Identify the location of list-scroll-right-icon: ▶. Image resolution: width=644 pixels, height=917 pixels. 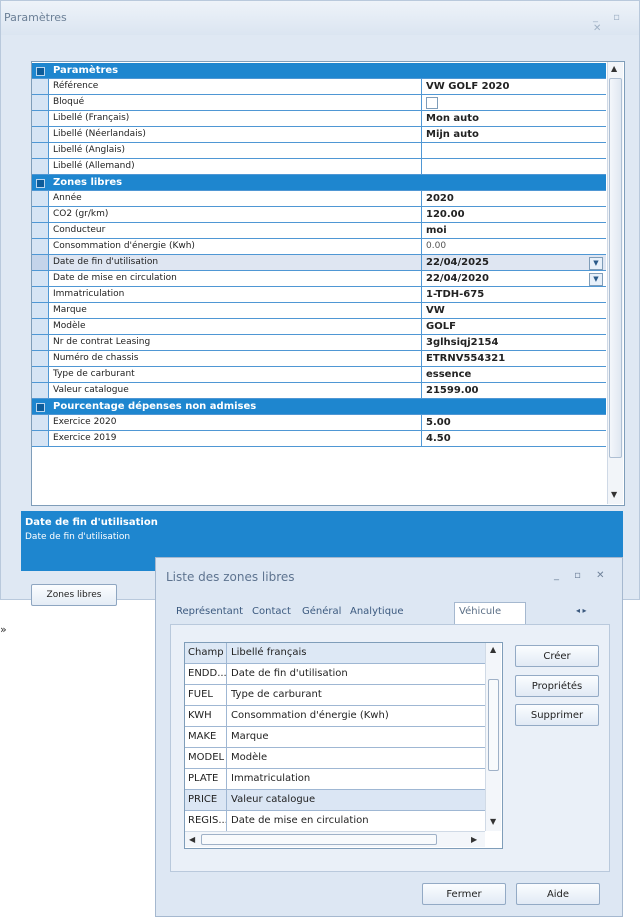
(474, 839).